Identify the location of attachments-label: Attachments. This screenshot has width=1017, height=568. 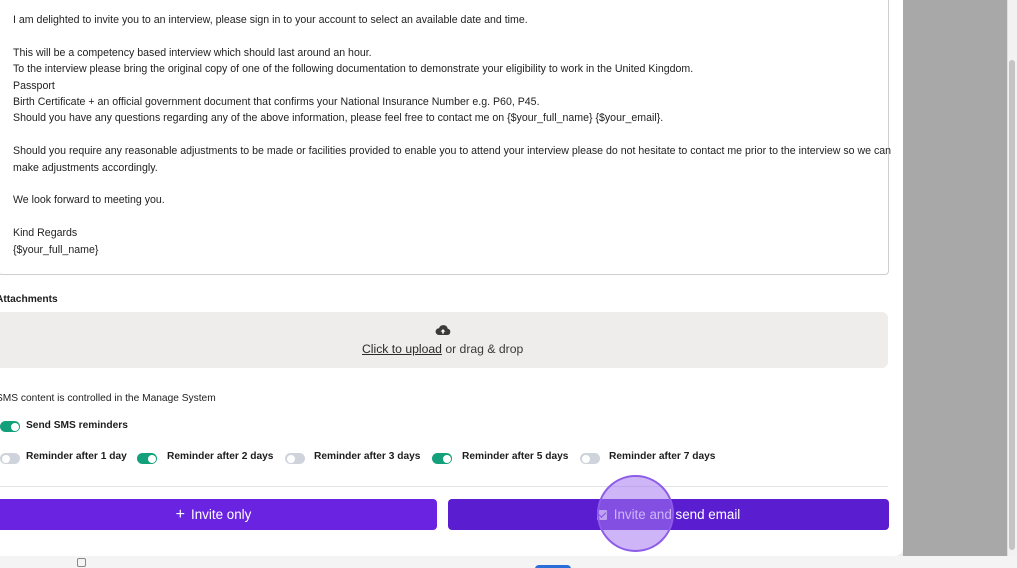
(29, 299).